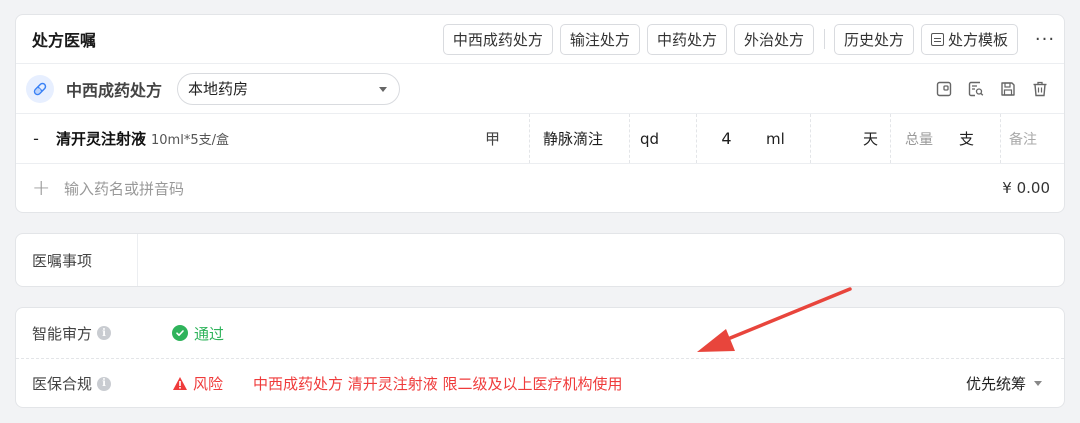 The width and height of the screenshot is (1080, 423). Describe the element at coordinates (438, 384) in the screenshot. I see `risk-message: 中西成药处方 清开灵注射液 限二级及以上医疗机构使用` at that location.